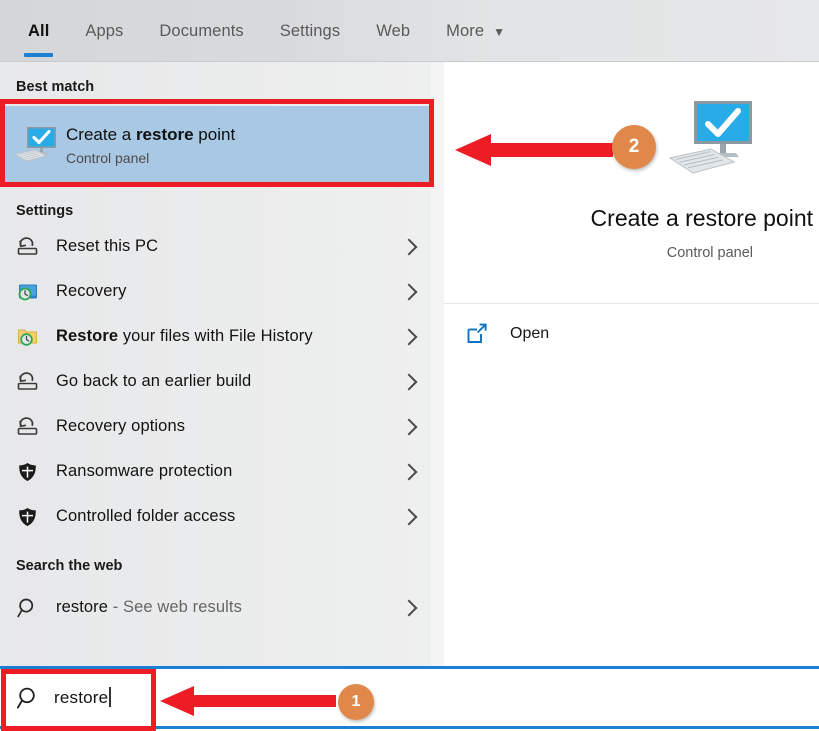  Describe the element at coordinates (28, 337) in the screenshot. I see `file-history-icon` at that location.